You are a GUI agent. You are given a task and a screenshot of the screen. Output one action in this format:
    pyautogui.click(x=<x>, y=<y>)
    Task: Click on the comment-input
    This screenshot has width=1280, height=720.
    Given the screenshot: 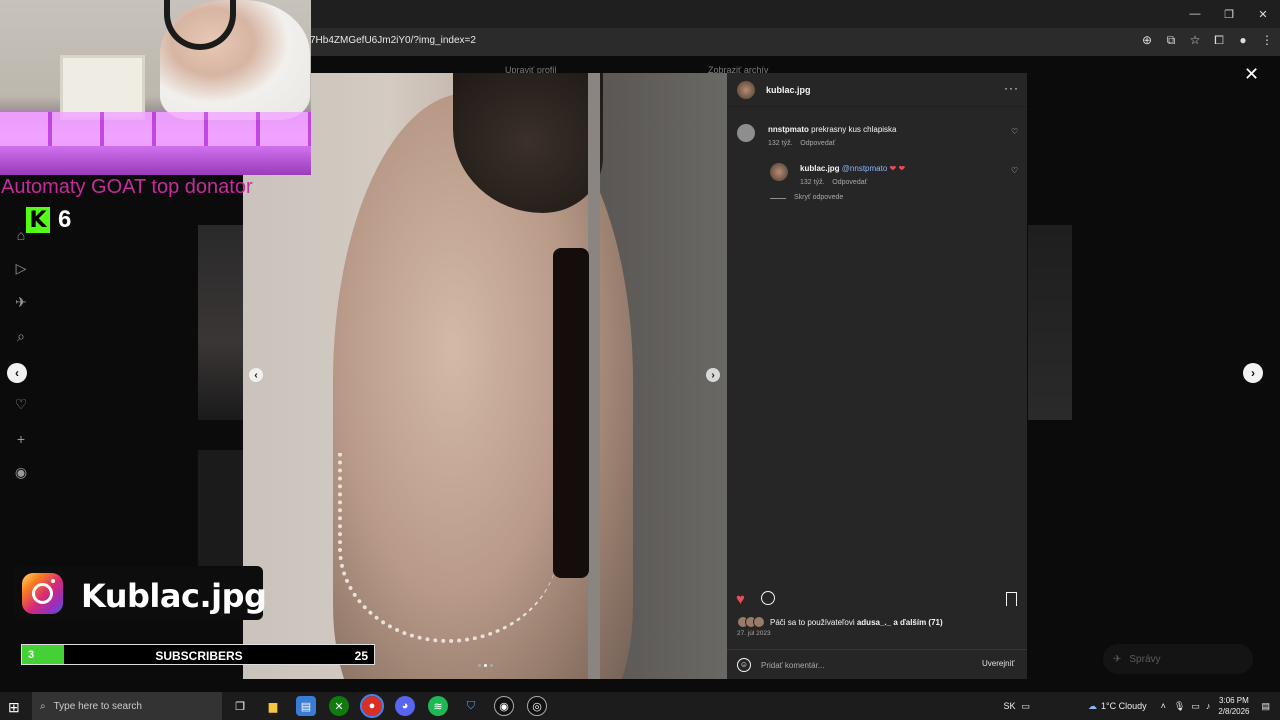 What is the action you would take?
    pyautogui.click(x=861, y=665)
    